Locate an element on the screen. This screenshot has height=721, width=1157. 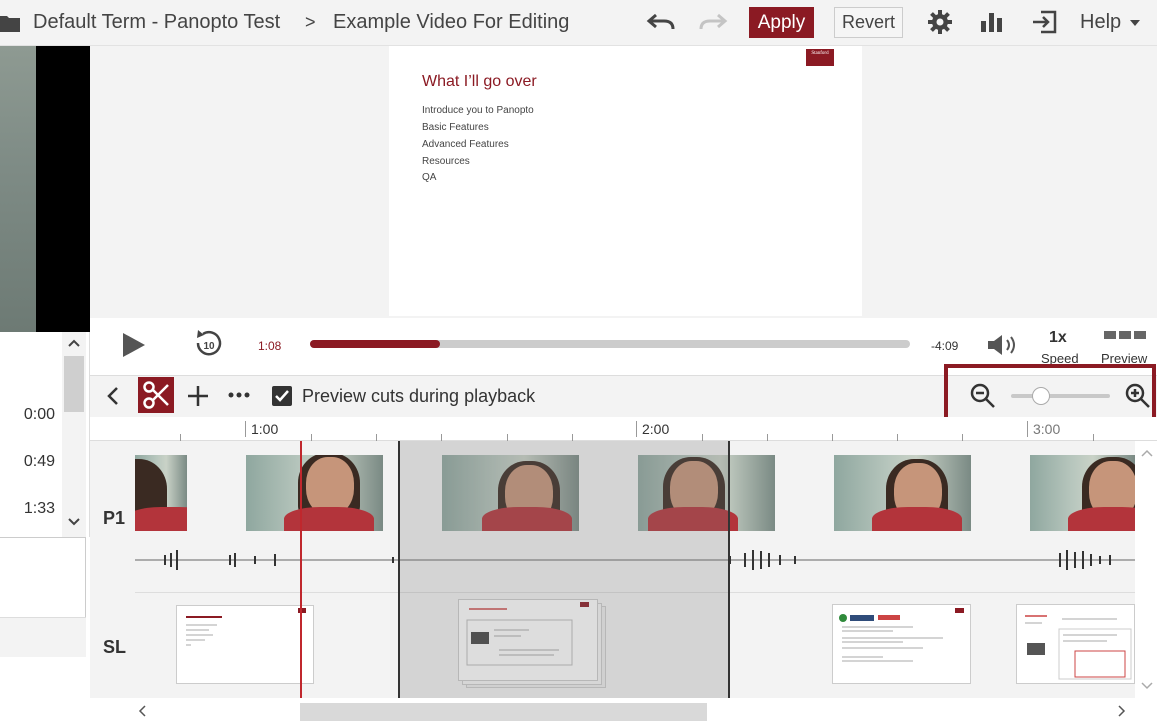
stanford-logo: Stanford is located at coordinates (820, 57).